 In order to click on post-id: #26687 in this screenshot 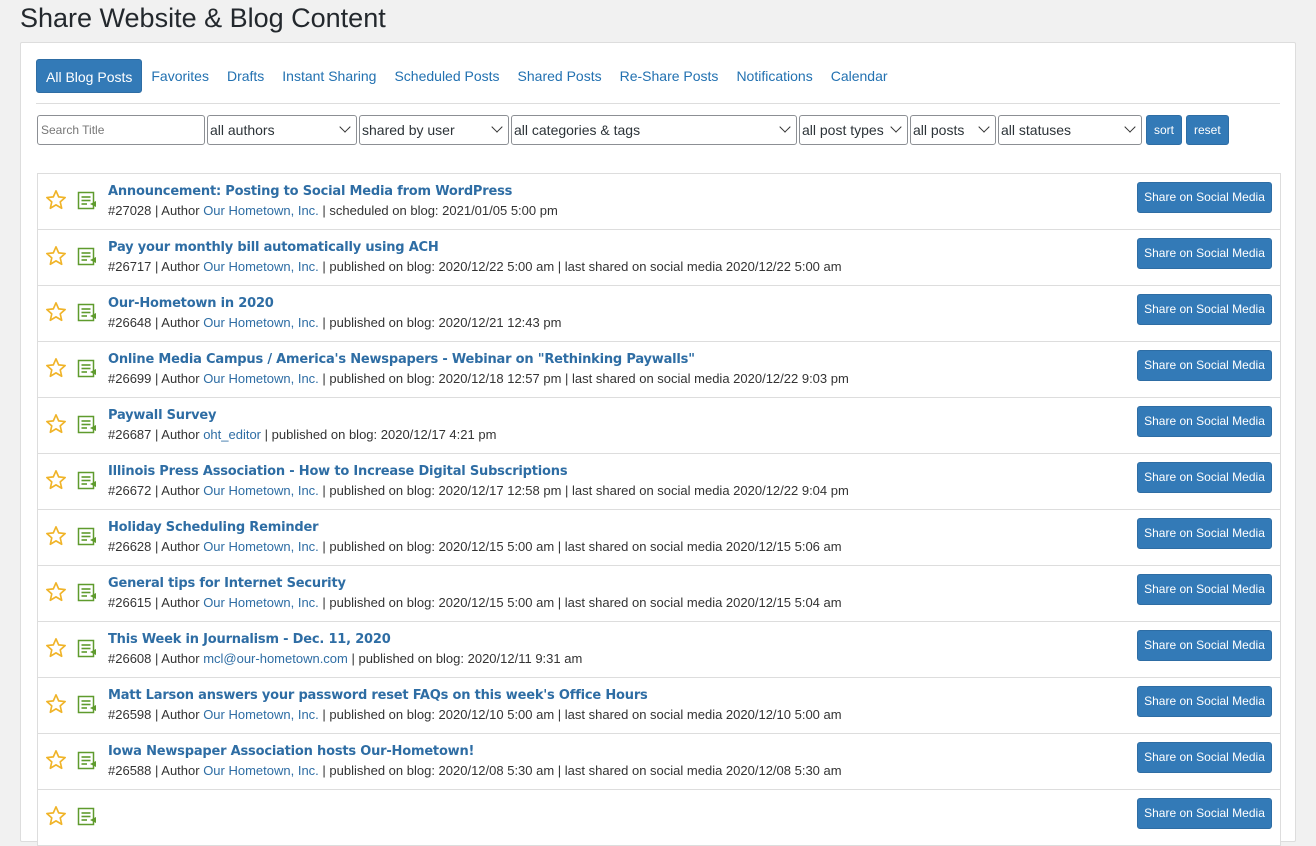, I will do `click(130, 434)`.